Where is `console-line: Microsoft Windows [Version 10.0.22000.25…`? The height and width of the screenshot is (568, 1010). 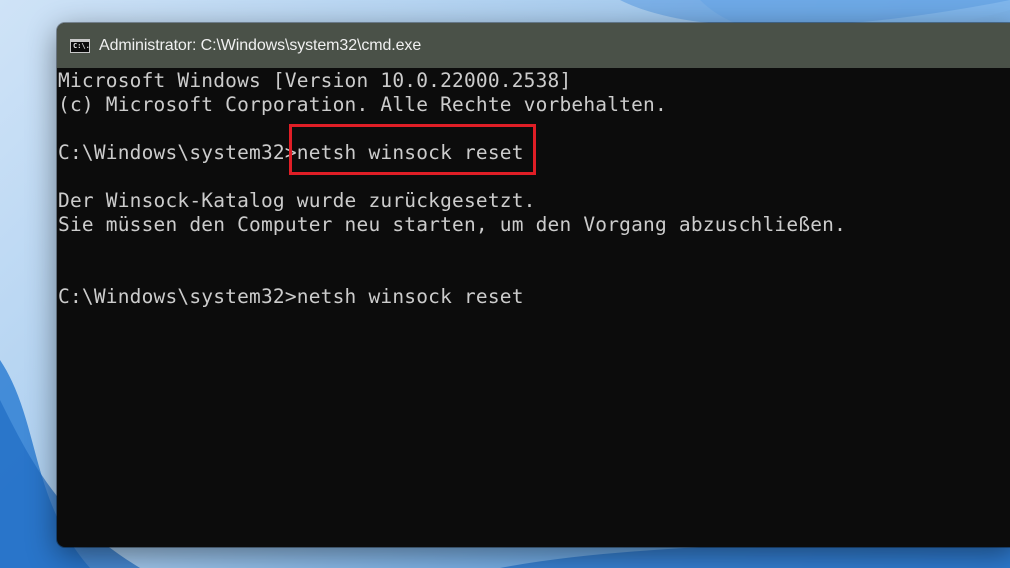 console-line: Microsoft Windows [Version 10.0.22000.25… is located at coordinates (315, 80).